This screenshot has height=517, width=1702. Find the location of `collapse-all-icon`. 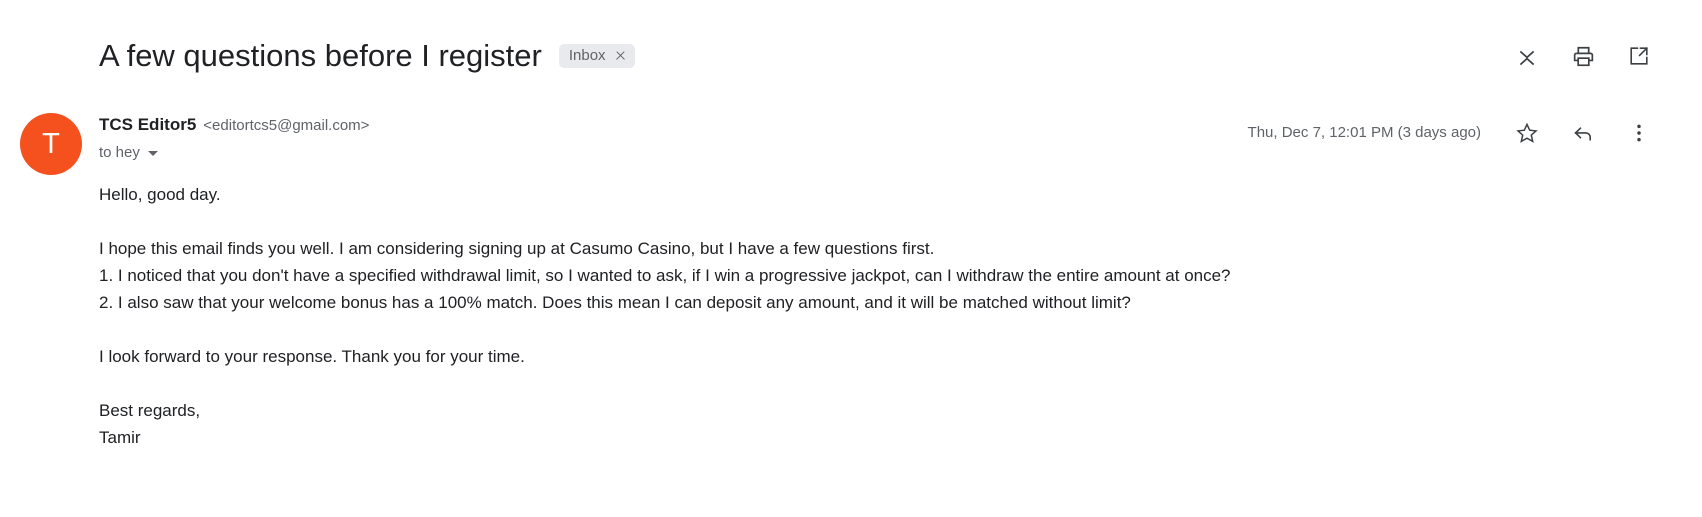

collapse-all-icon is located at coordinates (1527, 56).